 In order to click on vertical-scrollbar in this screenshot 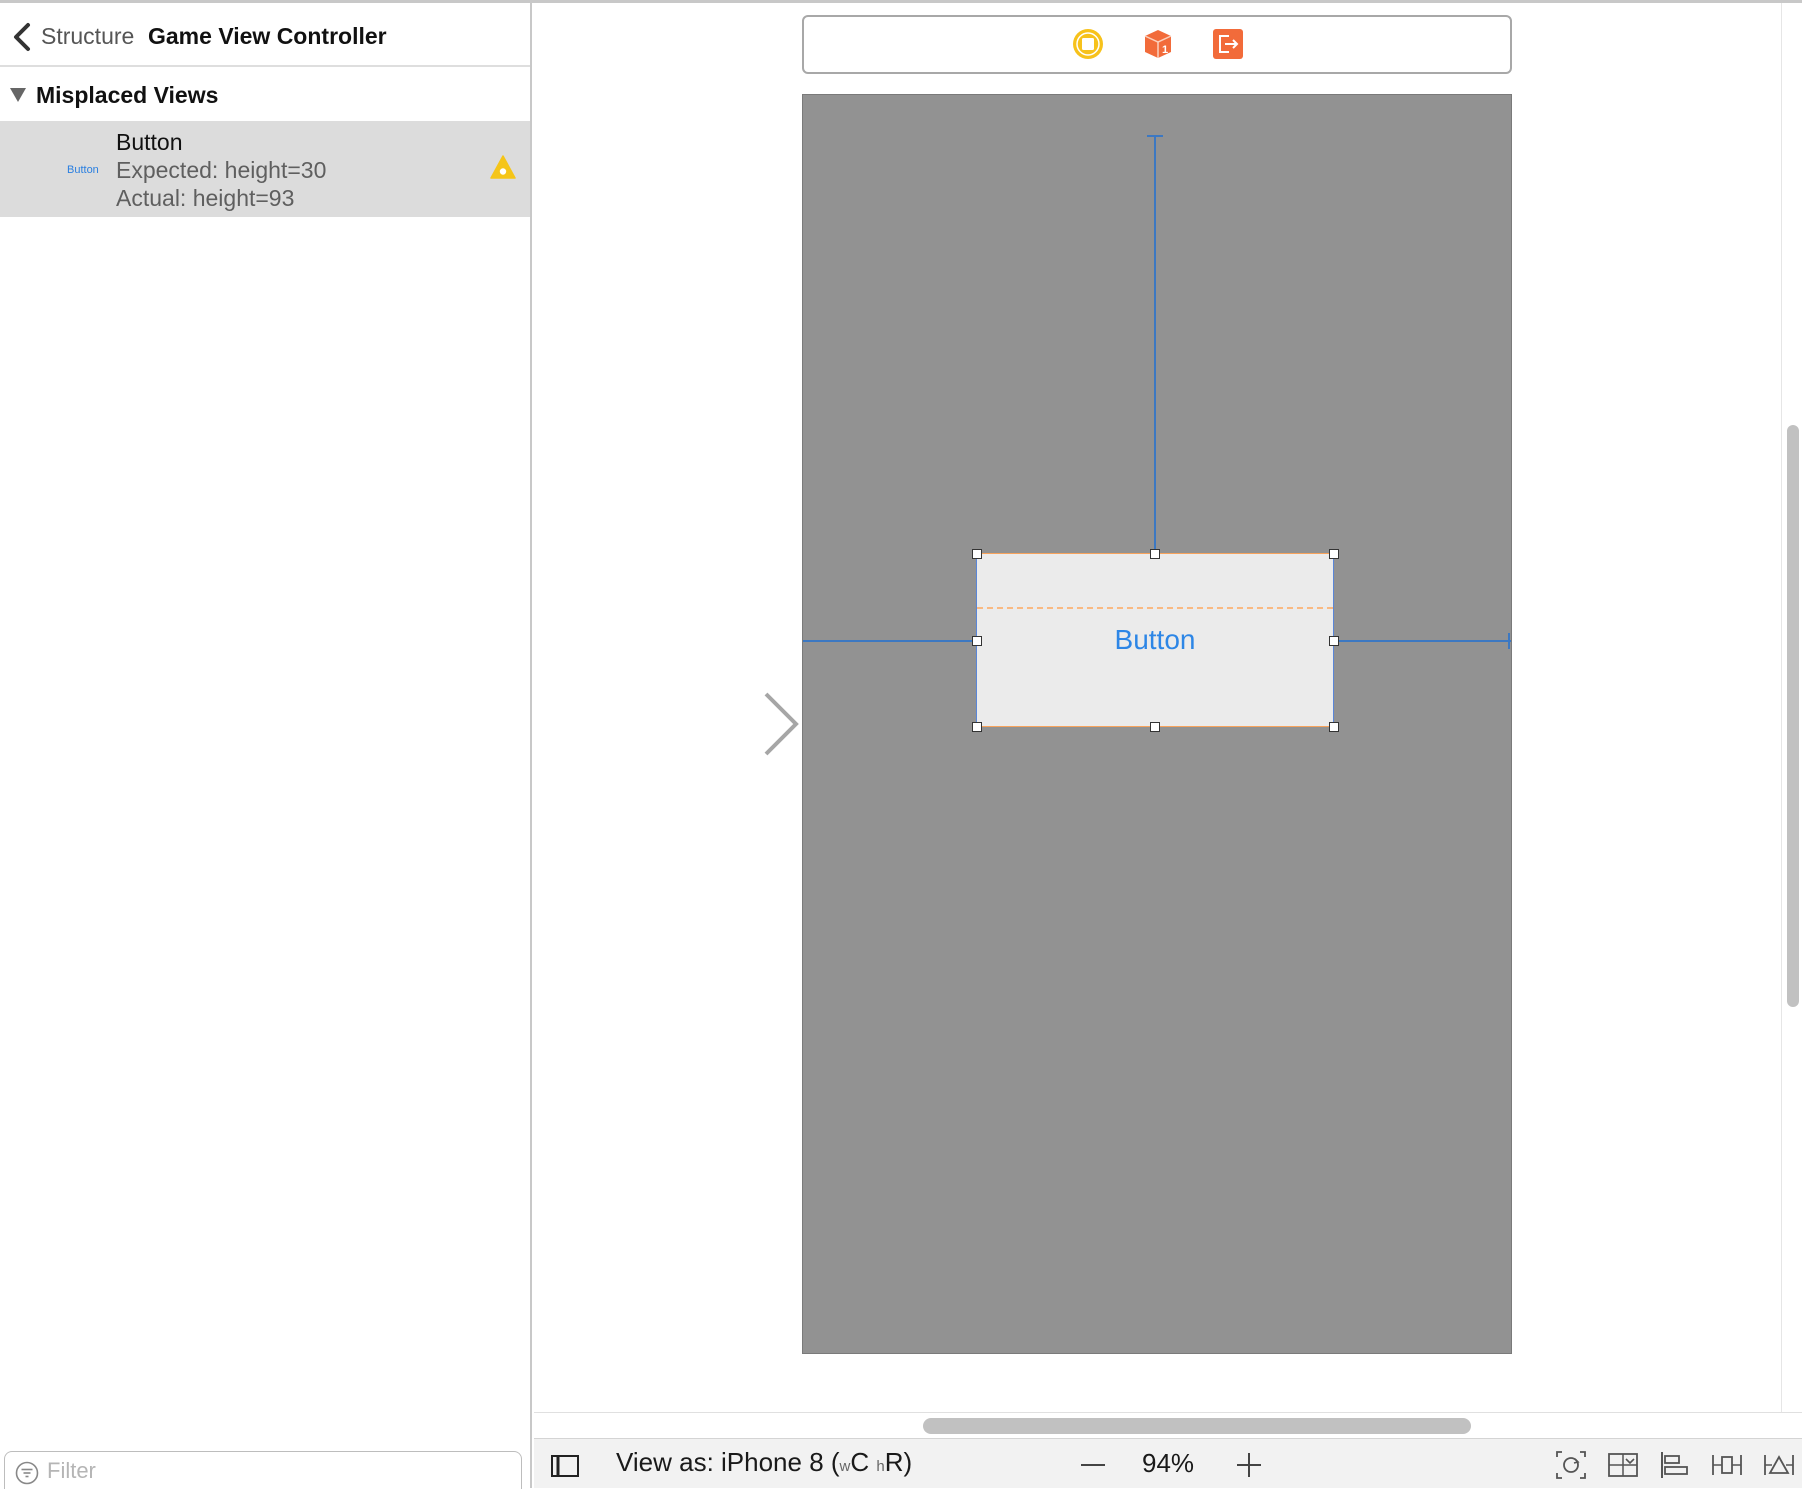, I will do `click(1793, 716)`.